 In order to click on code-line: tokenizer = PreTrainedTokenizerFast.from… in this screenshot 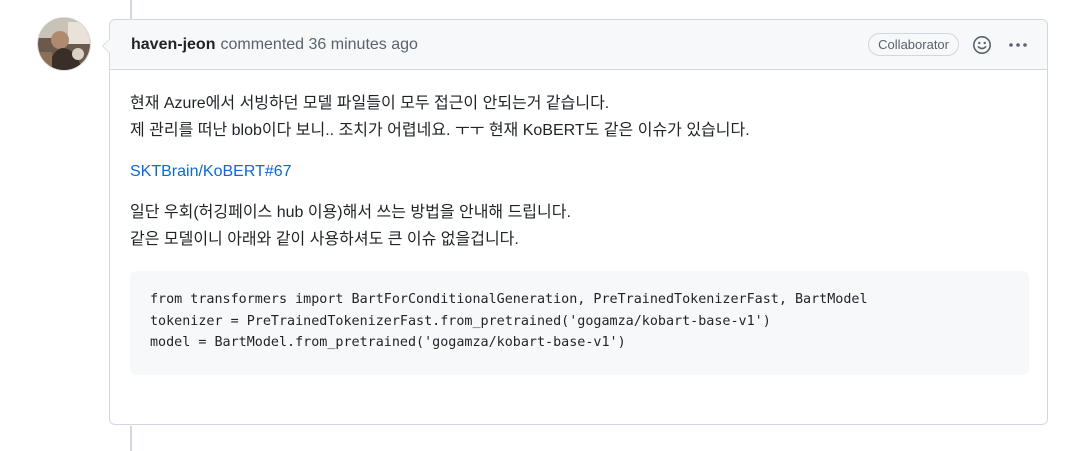, I will do `click(460, 321)`.